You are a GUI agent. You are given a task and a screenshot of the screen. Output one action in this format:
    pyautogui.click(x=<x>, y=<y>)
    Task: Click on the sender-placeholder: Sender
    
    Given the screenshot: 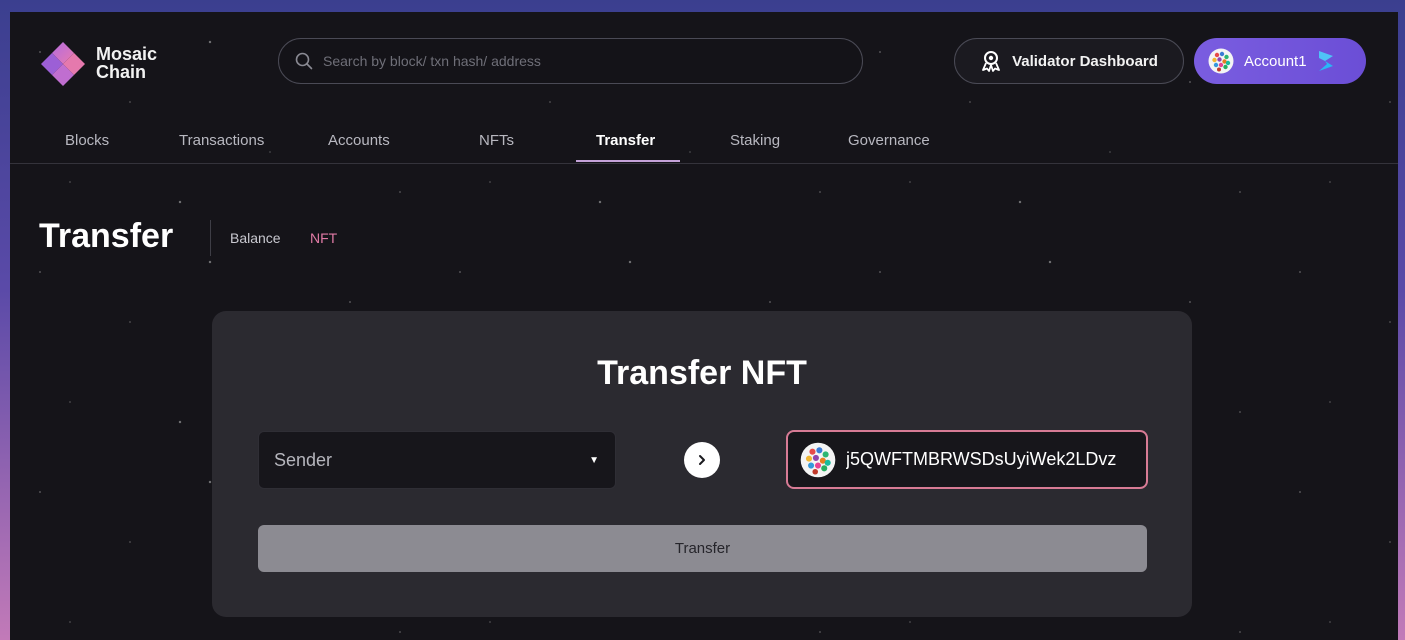 What is the action you would take?
    pyautogui.click(x=303, y=459)
    